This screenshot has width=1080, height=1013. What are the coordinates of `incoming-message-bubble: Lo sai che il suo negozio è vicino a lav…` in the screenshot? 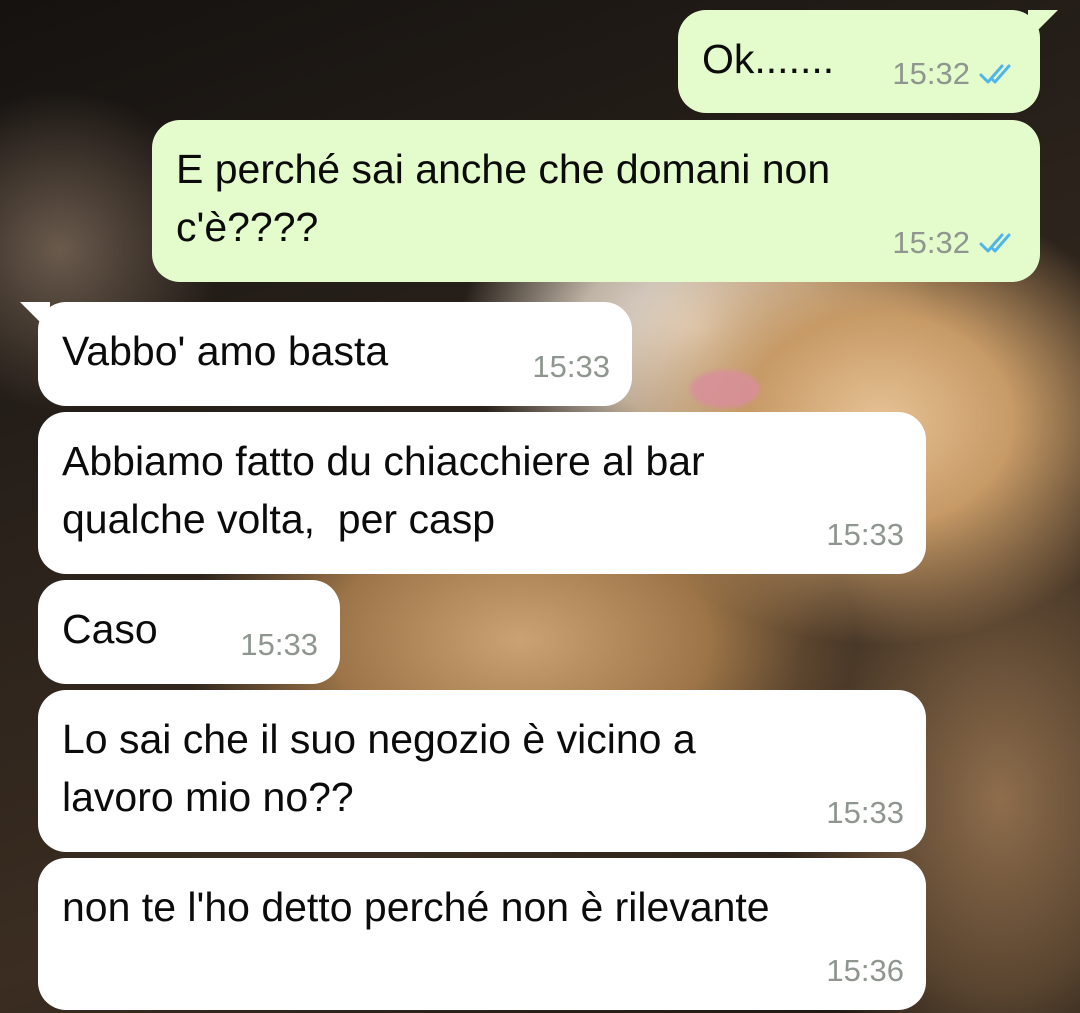 It's located at (482, 771).